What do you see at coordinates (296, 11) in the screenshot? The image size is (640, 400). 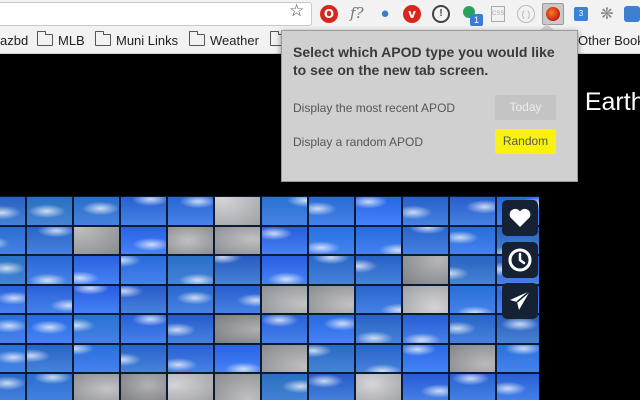 I see `bookmark-star-icon: ☆` at bounding box center [296, 11].